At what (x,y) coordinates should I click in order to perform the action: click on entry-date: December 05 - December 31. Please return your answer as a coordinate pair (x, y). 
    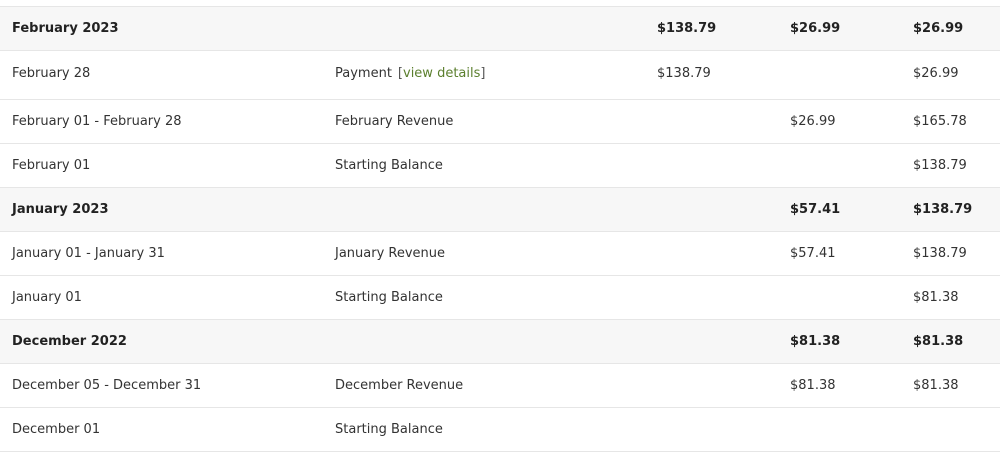
    Looking at the image, I should click on (107, 385).